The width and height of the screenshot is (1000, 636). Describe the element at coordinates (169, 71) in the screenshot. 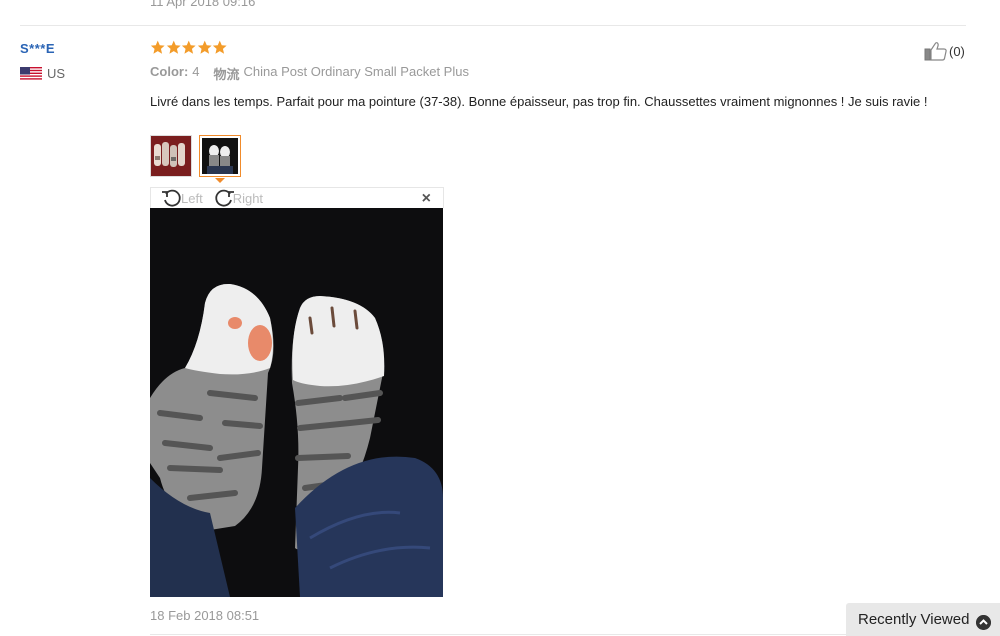

I see `color-label: Color:` at that location.